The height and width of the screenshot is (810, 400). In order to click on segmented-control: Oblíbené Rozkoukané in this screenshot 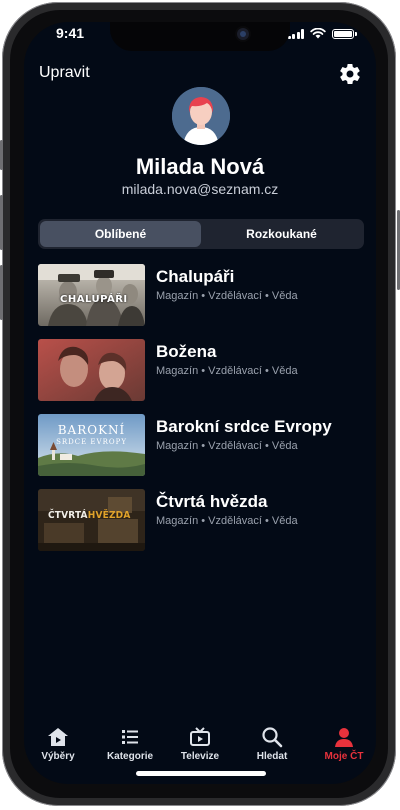, I will do `click(201, 234)`.